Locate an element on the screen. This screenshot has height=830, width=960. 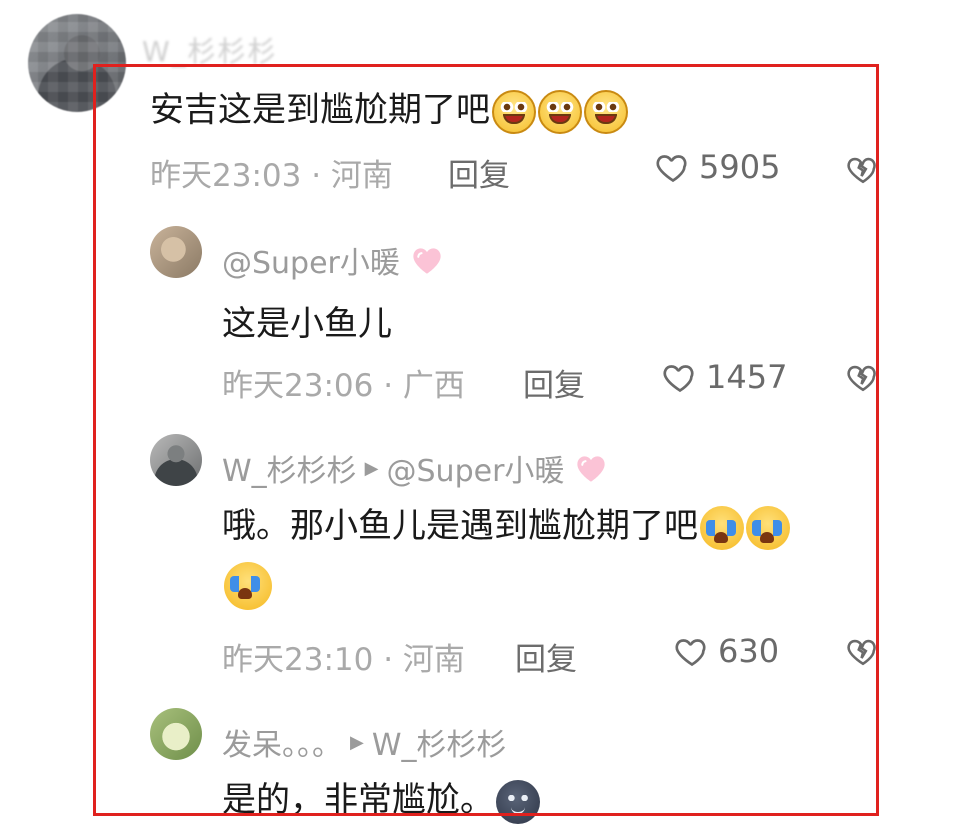
reply-to-username: @Super小暖 is located at coordinates (475, 471).